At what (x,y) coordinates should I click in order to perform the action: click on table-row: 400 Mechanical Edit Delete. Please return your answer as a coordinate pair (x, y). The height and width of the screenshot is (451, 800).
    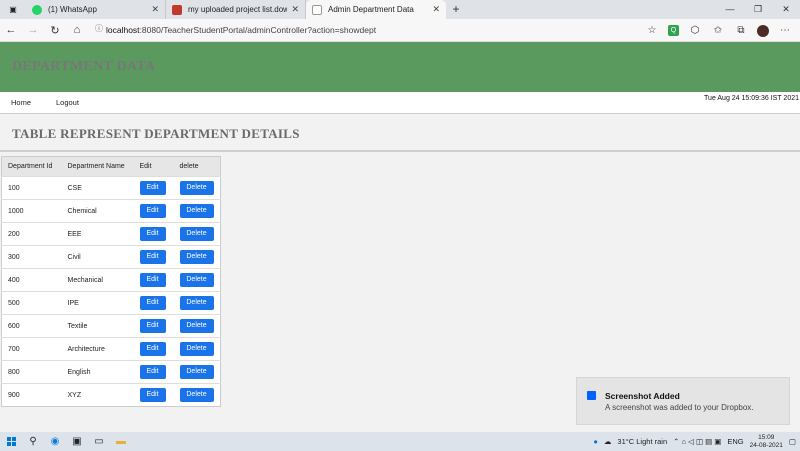
    Looking at the image, I should click on (111, 280).